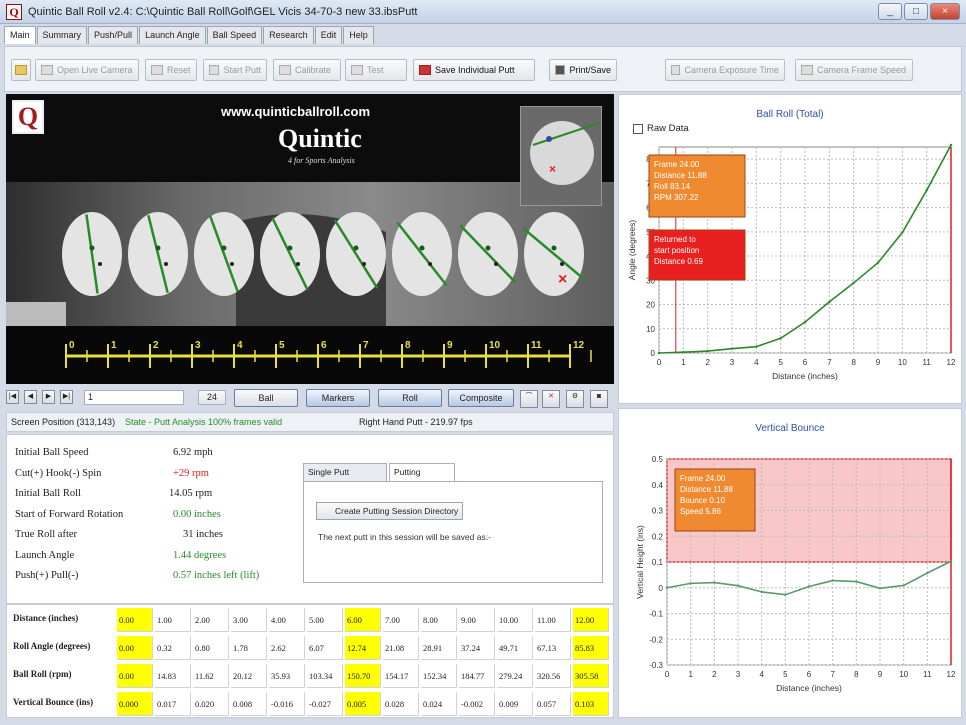  I want to click on maximize-button: □, so click(916, 11).